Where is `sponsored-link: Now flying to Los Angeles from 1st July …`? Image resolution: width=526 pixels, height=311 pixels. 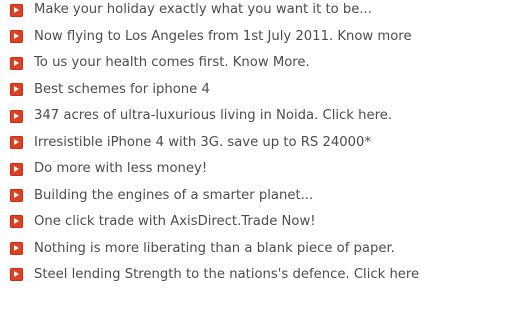
sponsored-link: Now flying to Los Angeles from 1st July … is located at coordinates (223, 36).